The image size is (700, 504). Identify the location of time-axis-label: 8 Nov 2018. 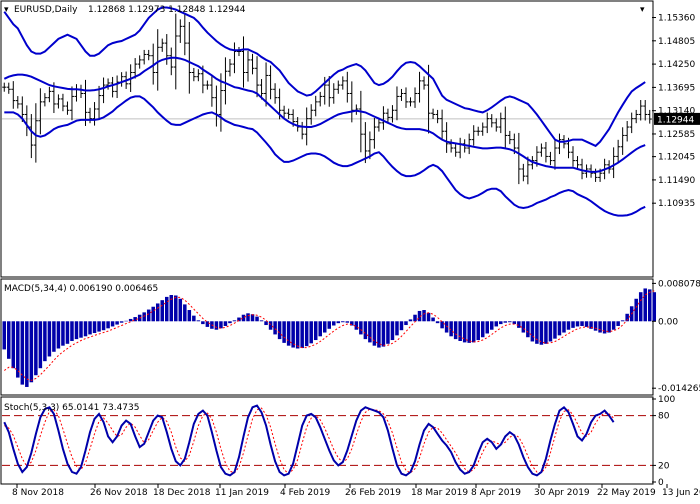
(38, 493).